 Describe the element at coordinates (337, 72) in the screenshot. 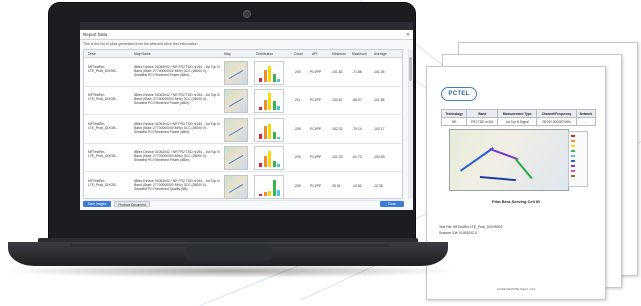

I see `minimum-cell: -101.82` at that location.